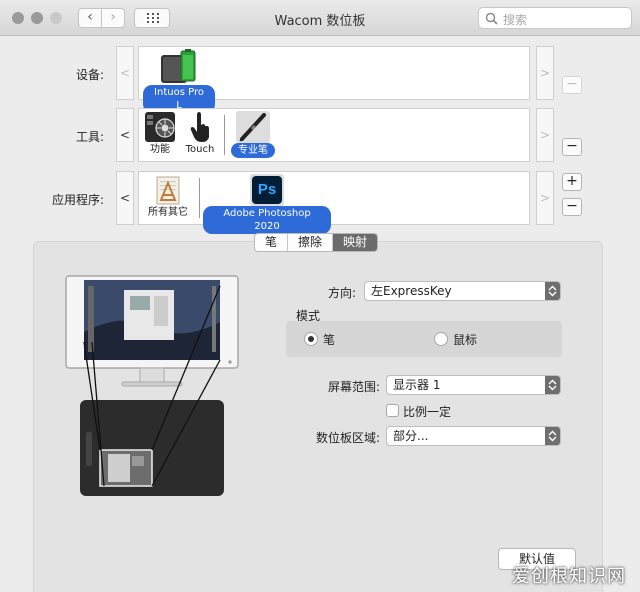 The image size is (640, 592). Describe the element at coordinates (199, 198) in the screenshot. I see `apps-divider` at that location.